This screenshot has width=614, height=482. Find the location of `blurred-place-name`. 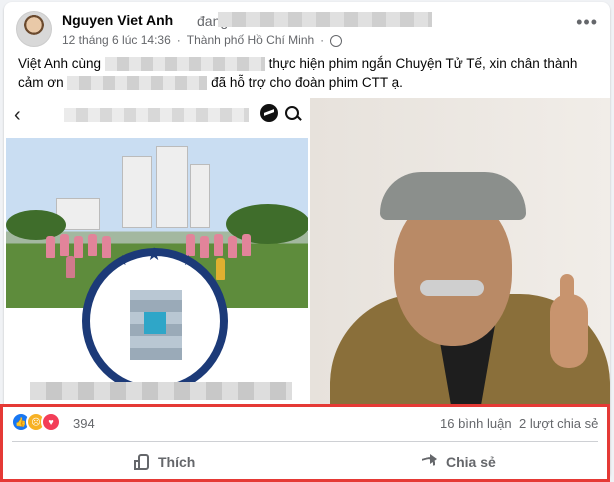

blurred-place-name is located at coordinates (325, 19).